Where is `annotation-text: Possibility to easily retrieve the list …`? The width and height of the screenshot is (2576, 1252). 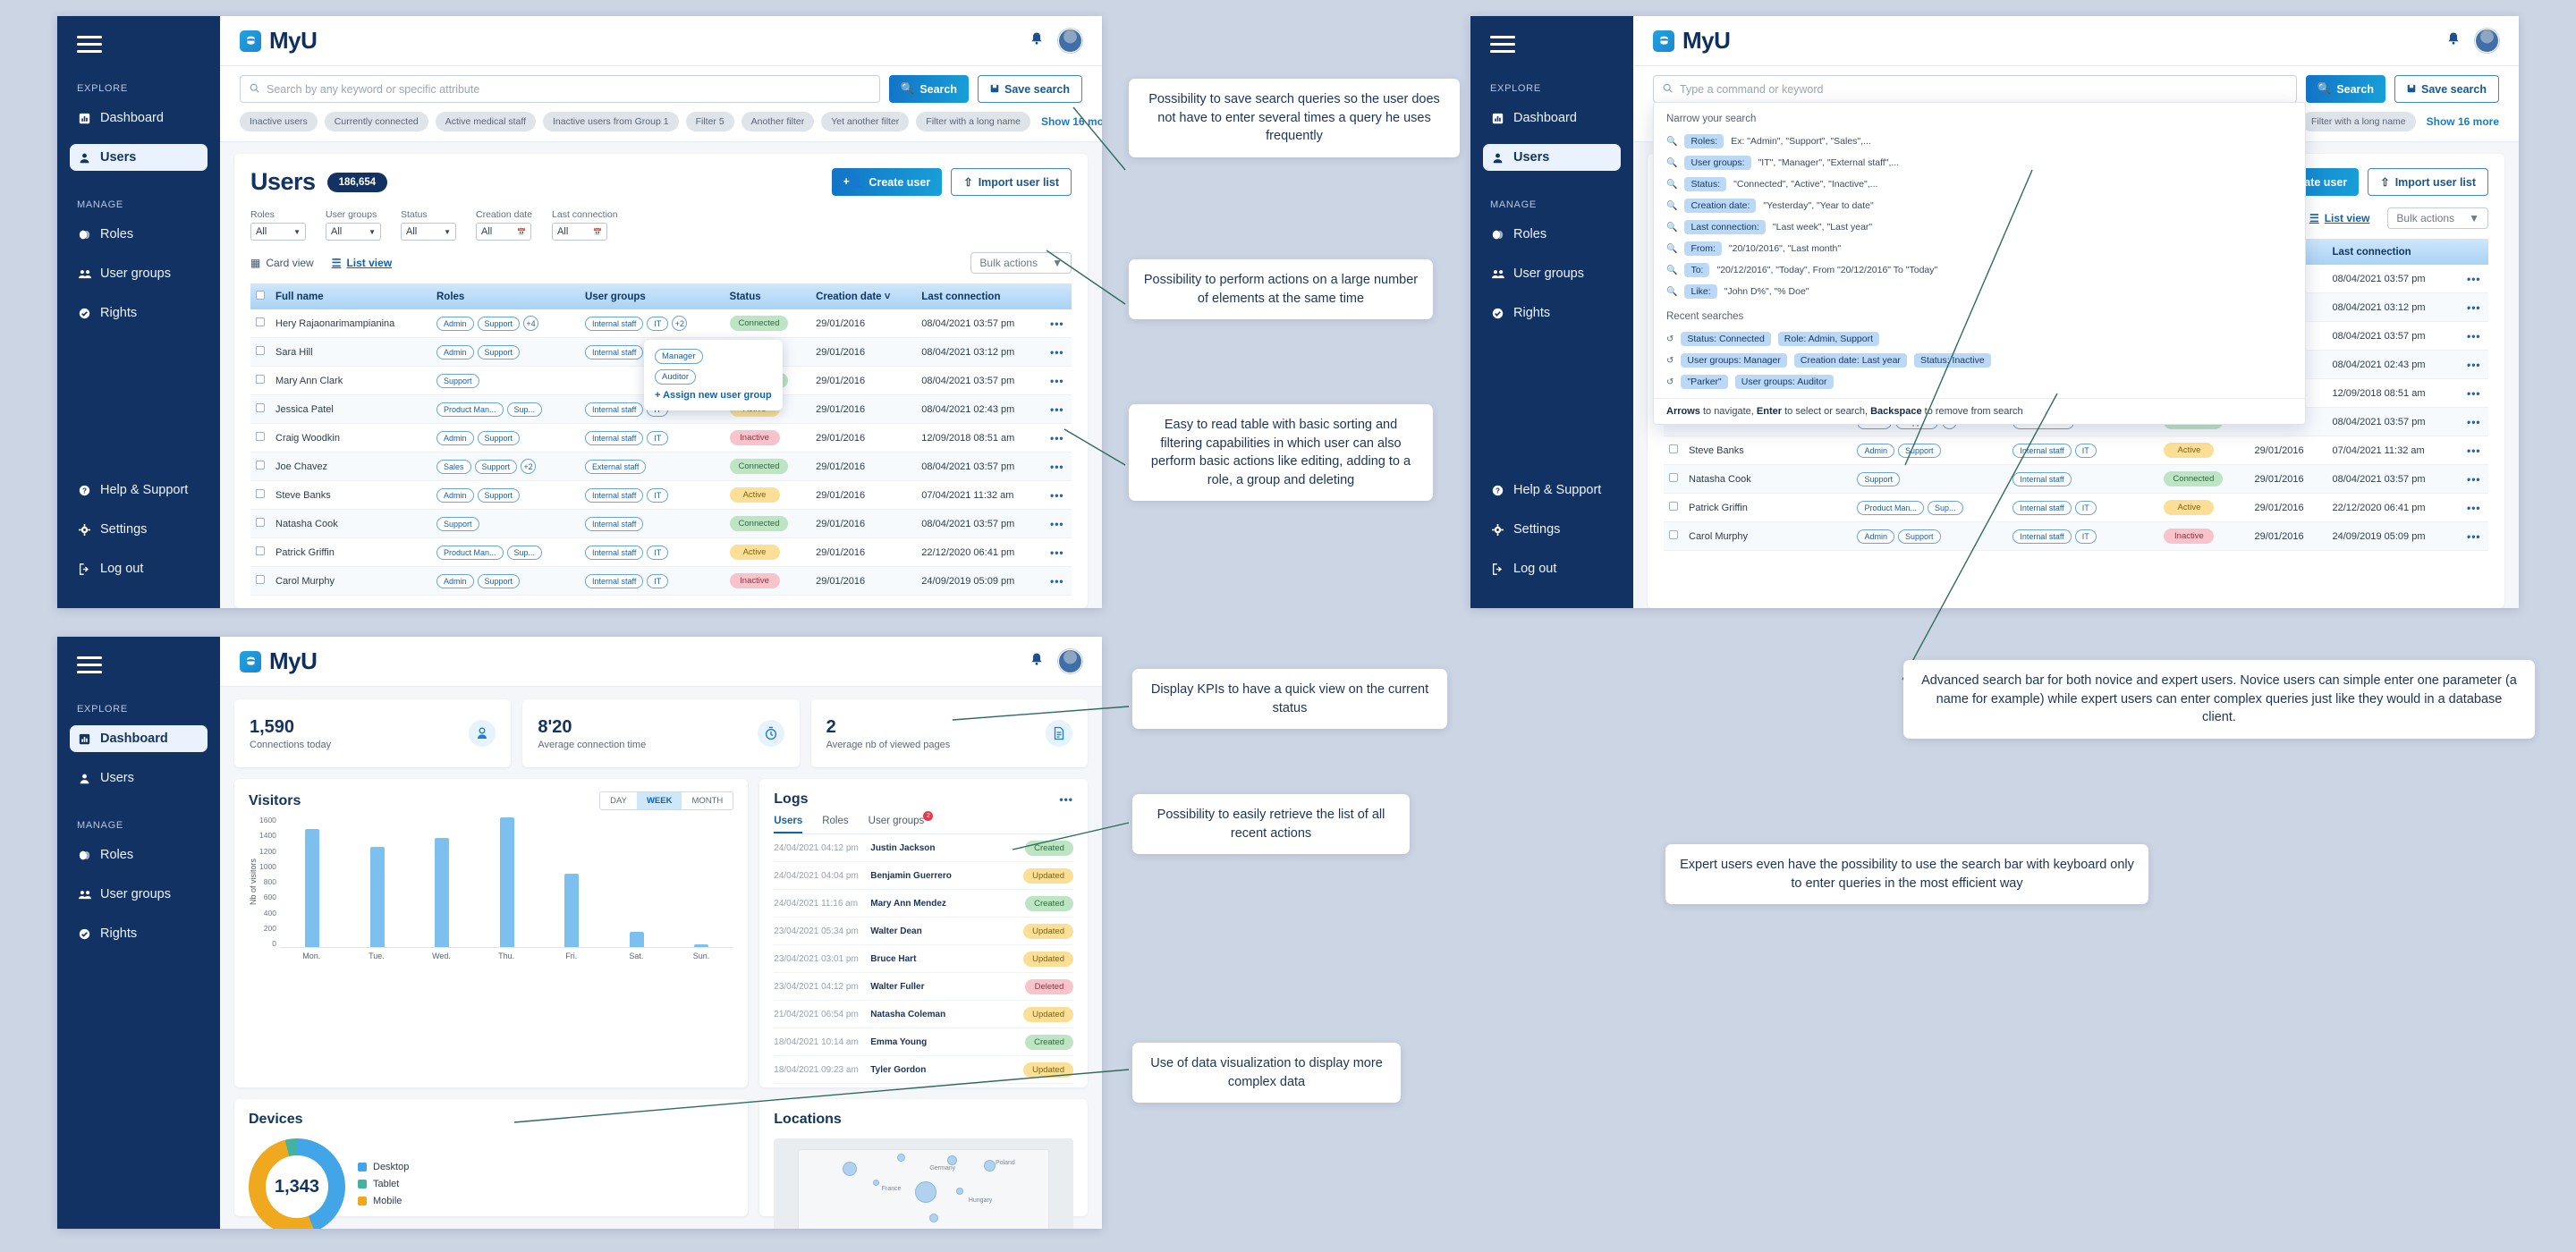 annotation-text: Possibility to easily retrieve the list … is located at coordinates (1271, 825).